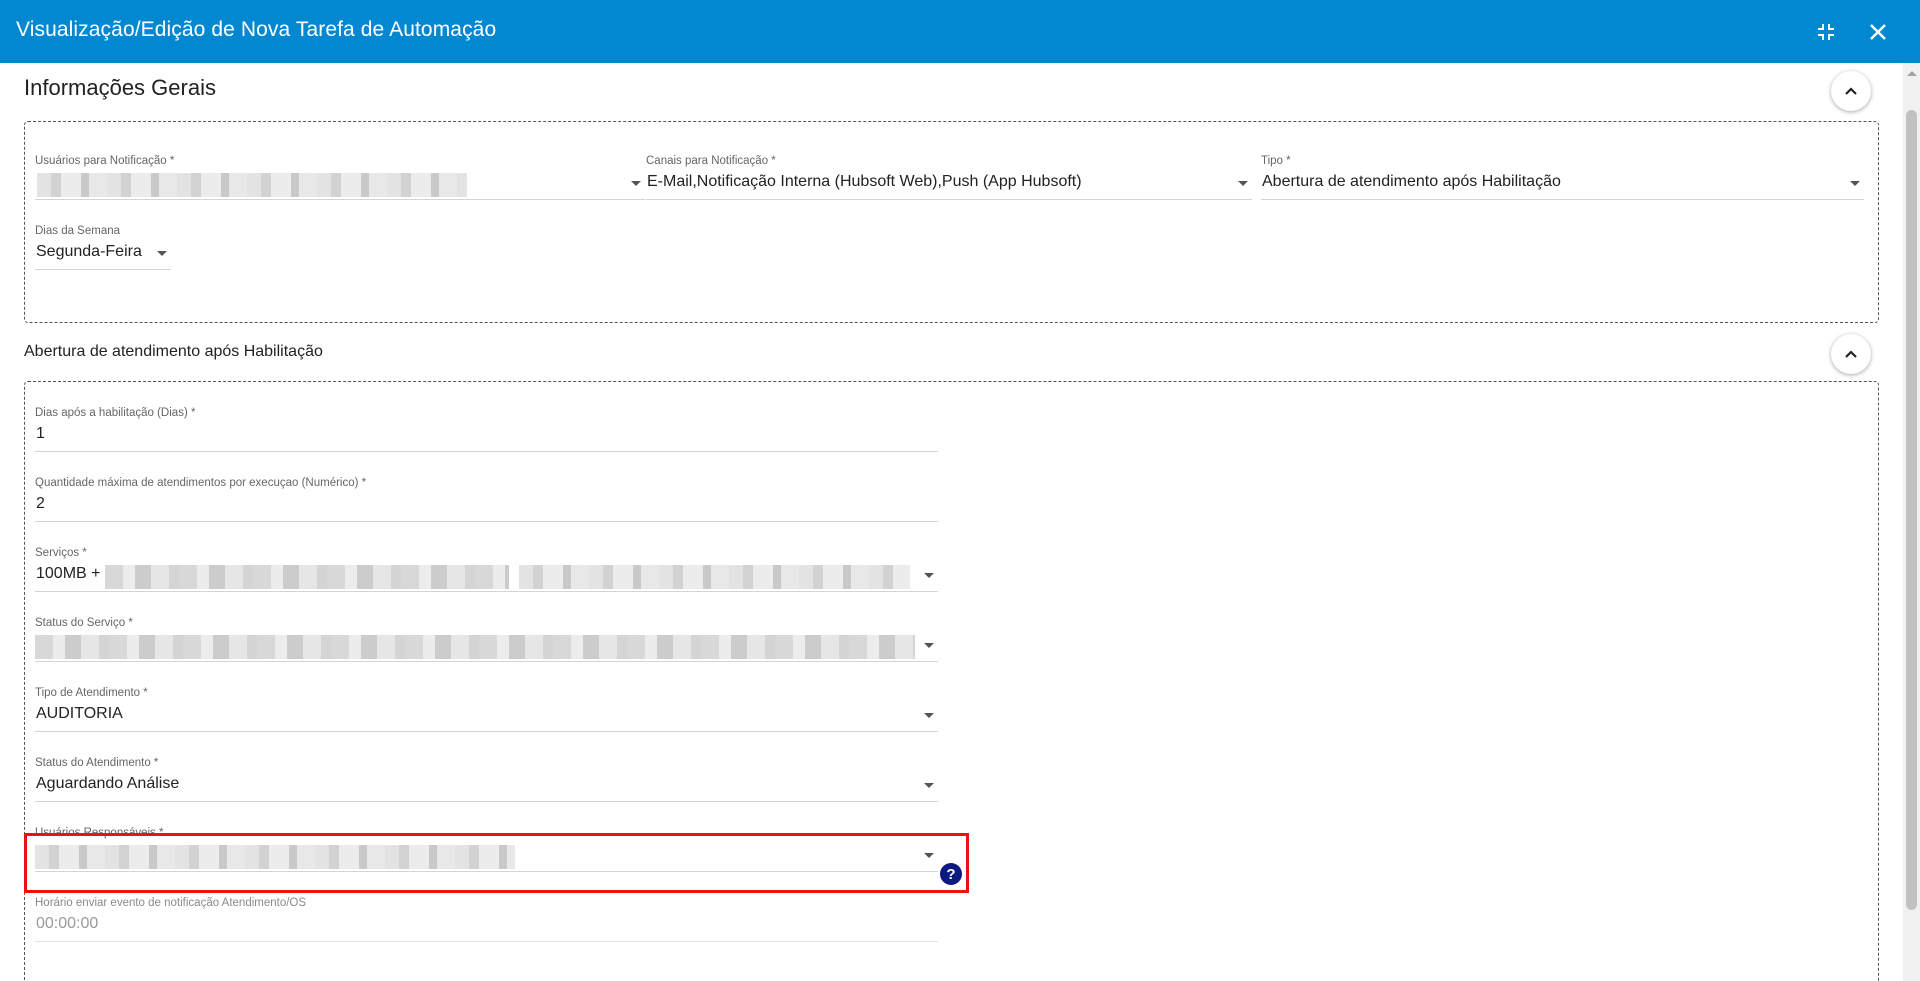 This screenshot has width=1920, height=981. What do you see at coordinates (79, 713) in the screenshot?
I see `ticket-type-value: AUDITORIA` at bounding box center [79, 713].